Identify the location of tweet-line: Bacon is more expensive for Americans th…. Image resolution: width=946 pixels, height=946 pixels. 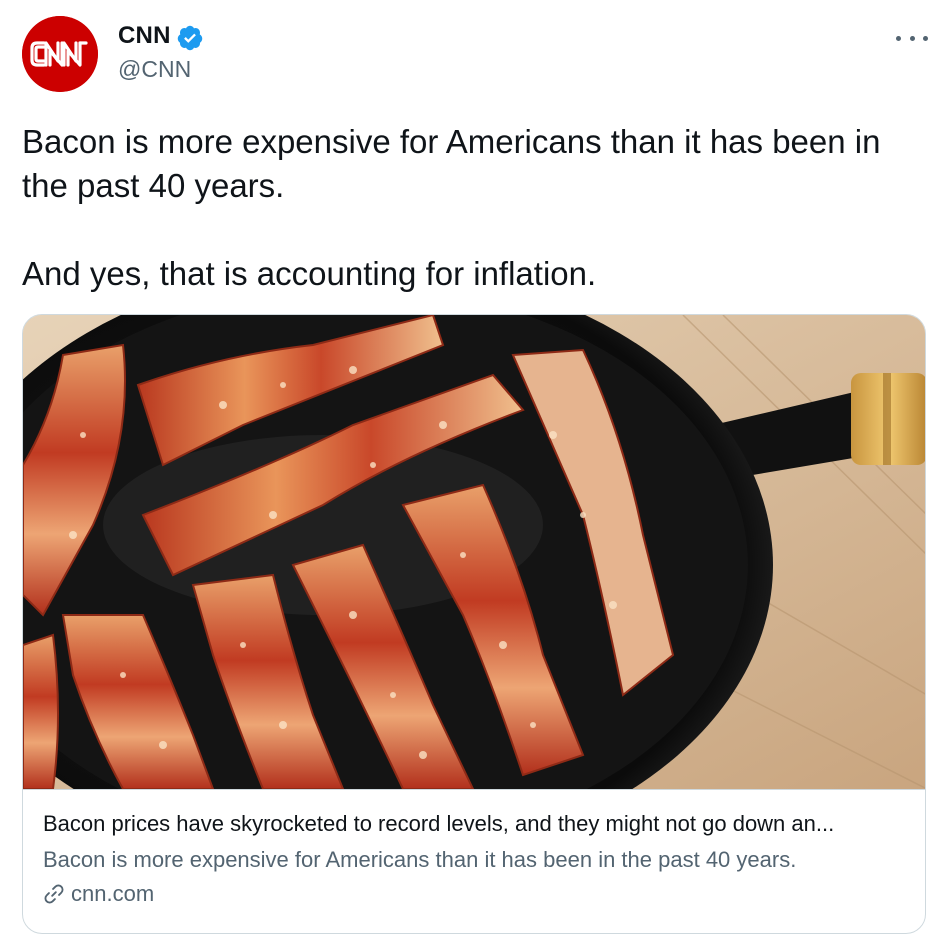
(451, 163).